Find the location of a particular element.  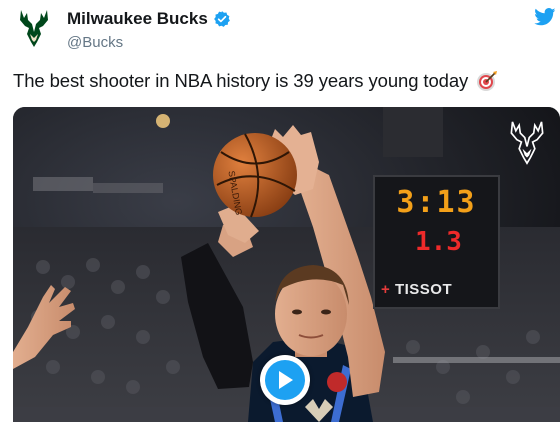

scoreboard: 3:13 1.3 + TISSOT is located at coordinates (436, 242).